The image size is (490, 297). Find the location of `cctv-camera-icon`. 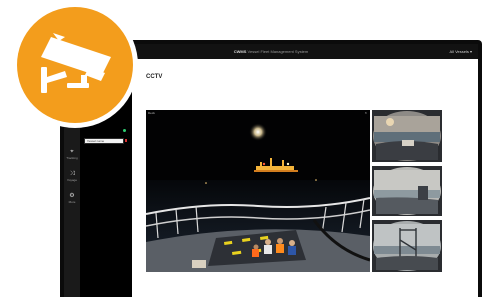

cctv-camera-icon is located at coordinates (76, 63).